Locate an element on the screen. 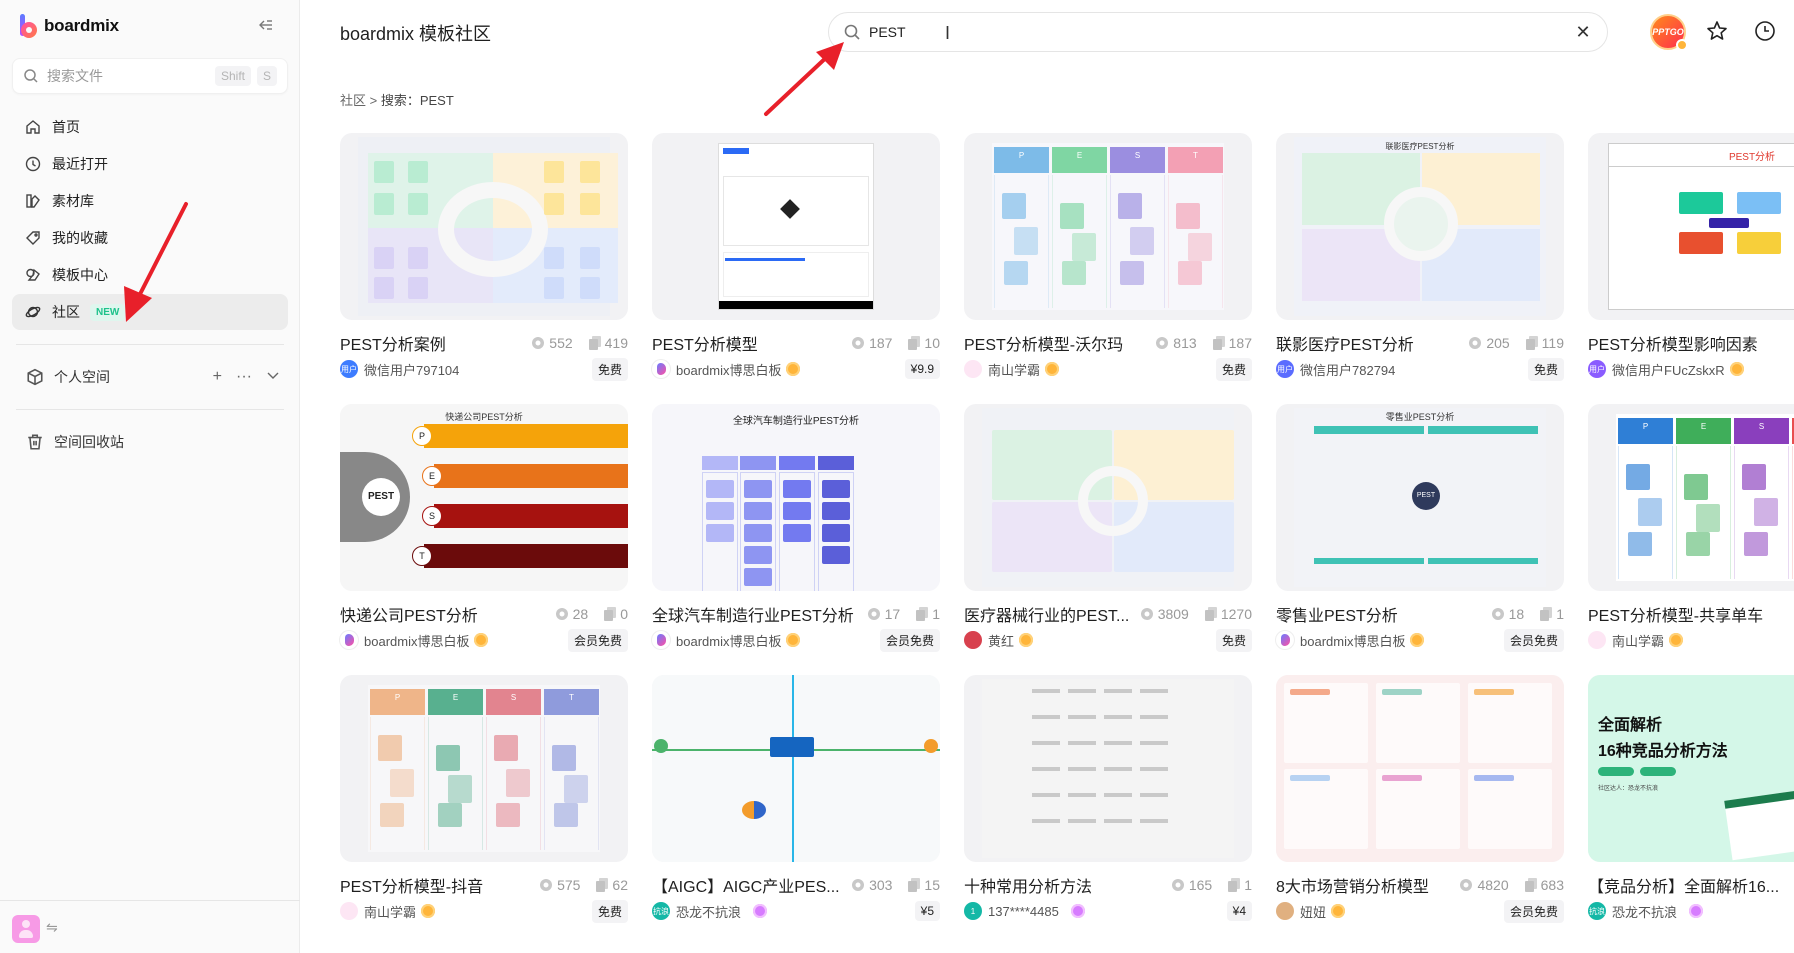  sidebar-item-library: 素材库 is located at coordinates (150, 201).